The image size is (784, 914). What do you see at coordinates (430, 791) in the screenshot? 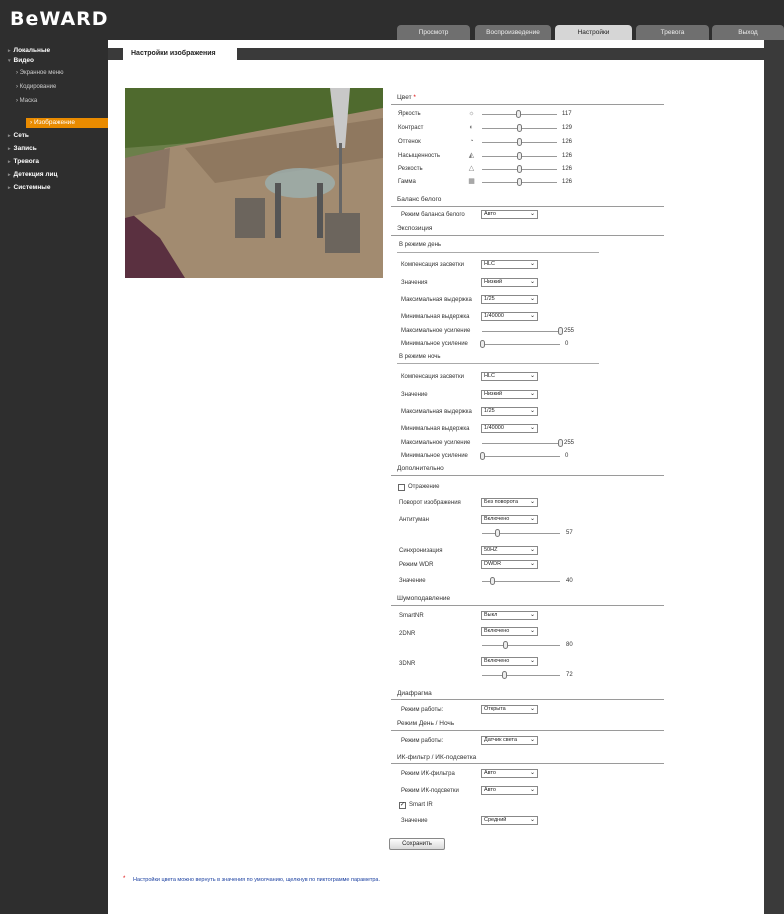
I see `ir-light-label: Режим ИК-подсветки` at bounding box center [430, 791].